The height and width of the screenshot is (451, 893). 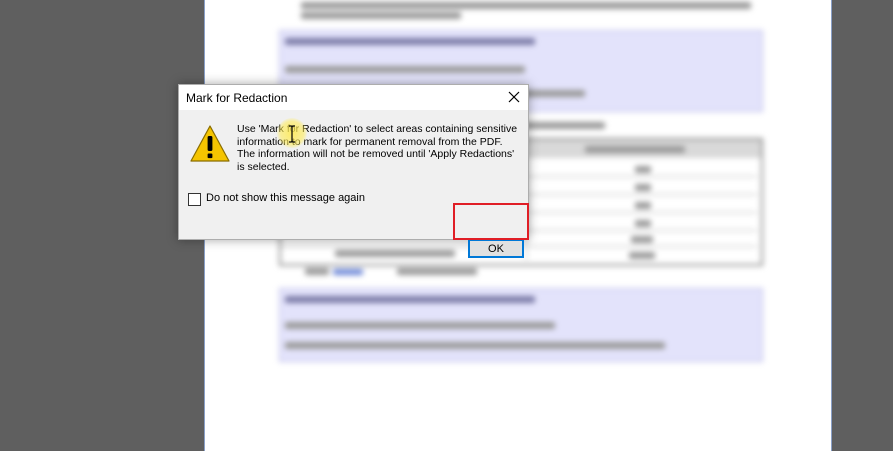 I want to click on close-icon, so click(x=514, y=97).